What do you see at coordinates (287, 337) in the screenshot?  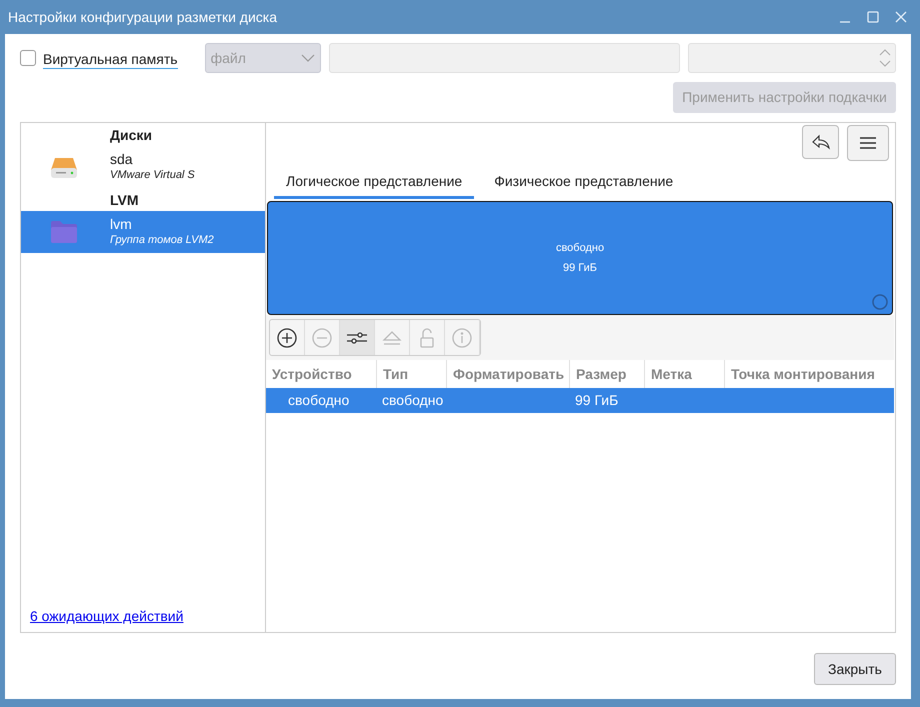 I see `plus-icon` at bounding box center [287, 337].